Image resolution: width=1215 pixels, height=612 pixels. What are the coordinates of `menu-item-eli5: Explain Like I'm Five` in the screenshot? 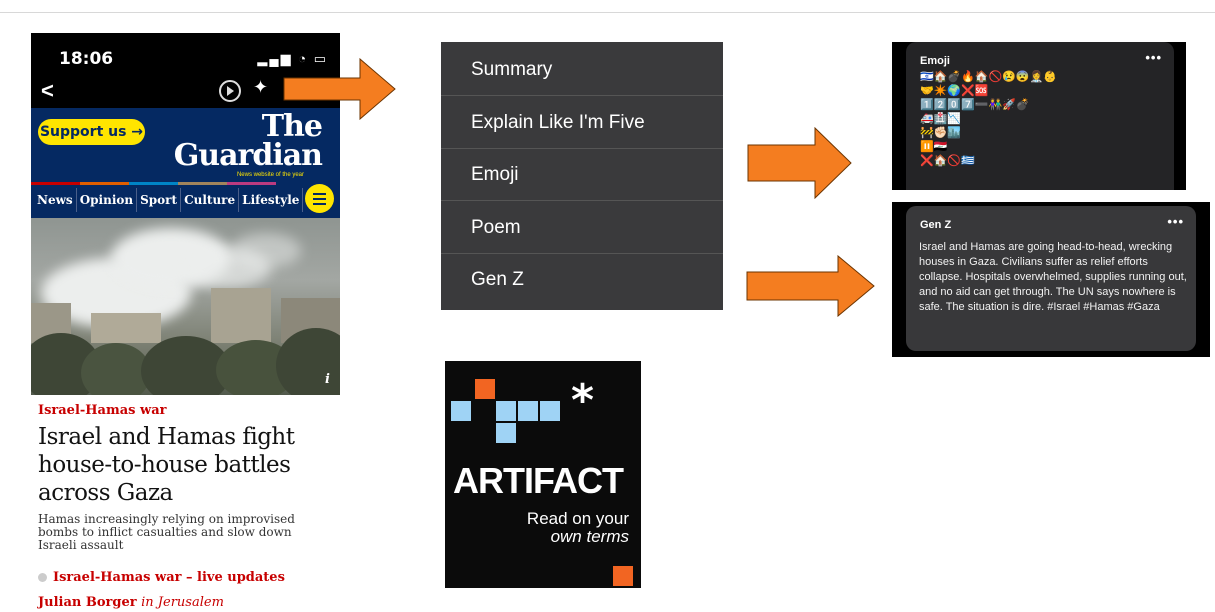 It's located at (582, 123).